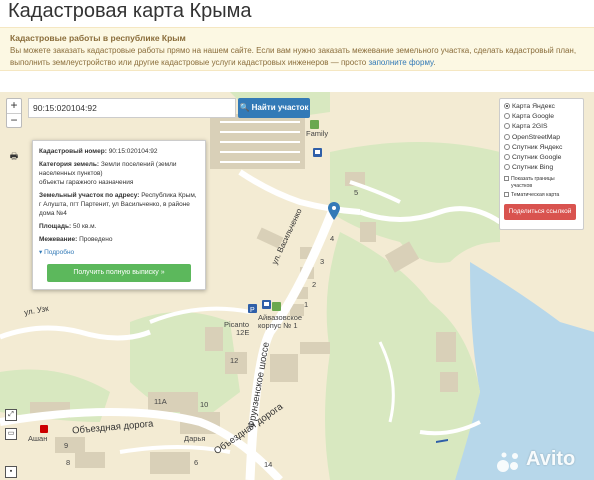 This screenshot has width=594, height=480. Describe the element at coordinates (69, 164) in the screenshot. I see `land-category-label: Категория земель:` at that location.